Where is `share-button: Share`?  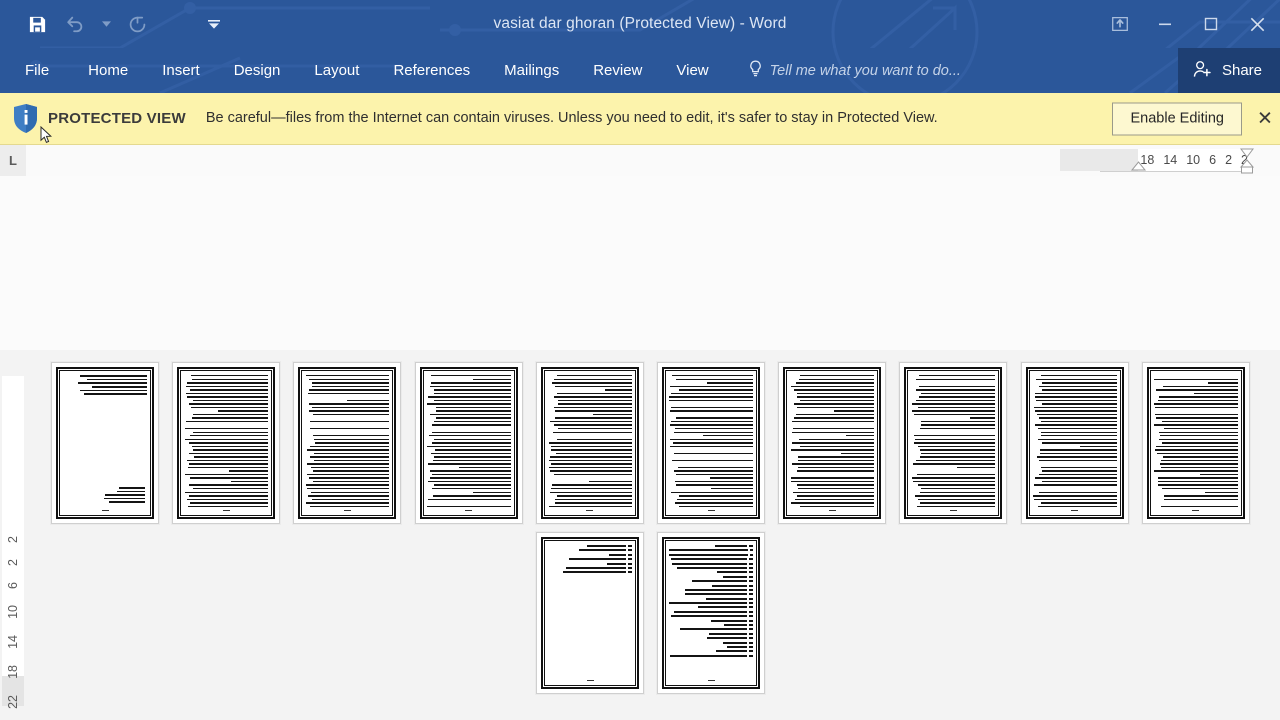
share-button: Share is located at coordinates (1228, 70).